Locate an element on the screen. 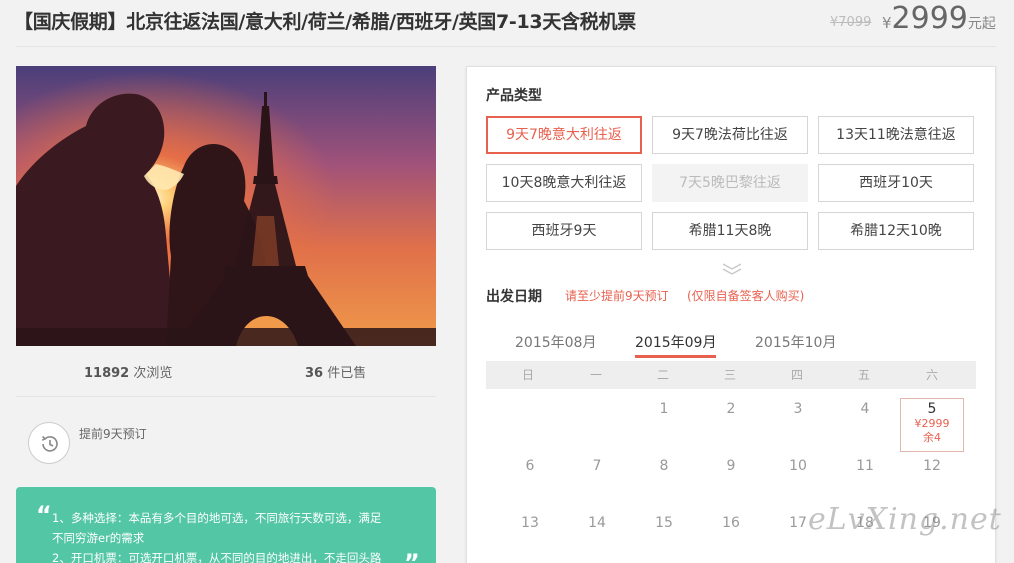 The width and height of the screenshot is (1014, 563). product-option-2: 9天7晚法荷比往返 is located at coordinates (730, 135).